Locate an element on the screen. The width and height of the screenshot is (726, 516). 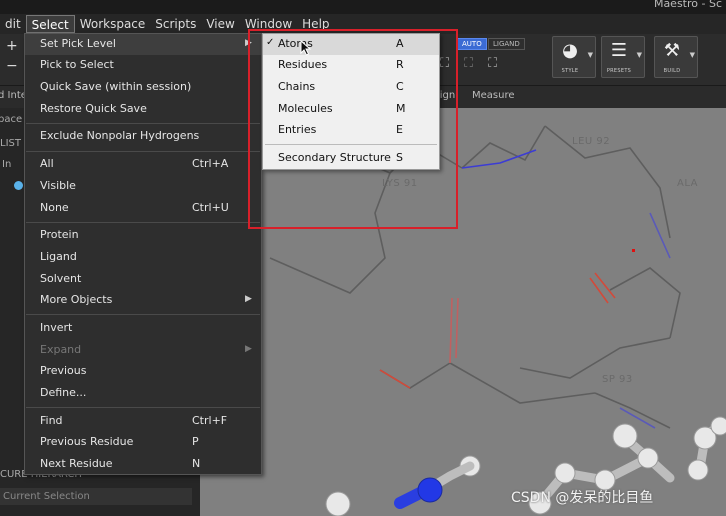
sliders-icon: ☰ is located at coordinates (619, 50).